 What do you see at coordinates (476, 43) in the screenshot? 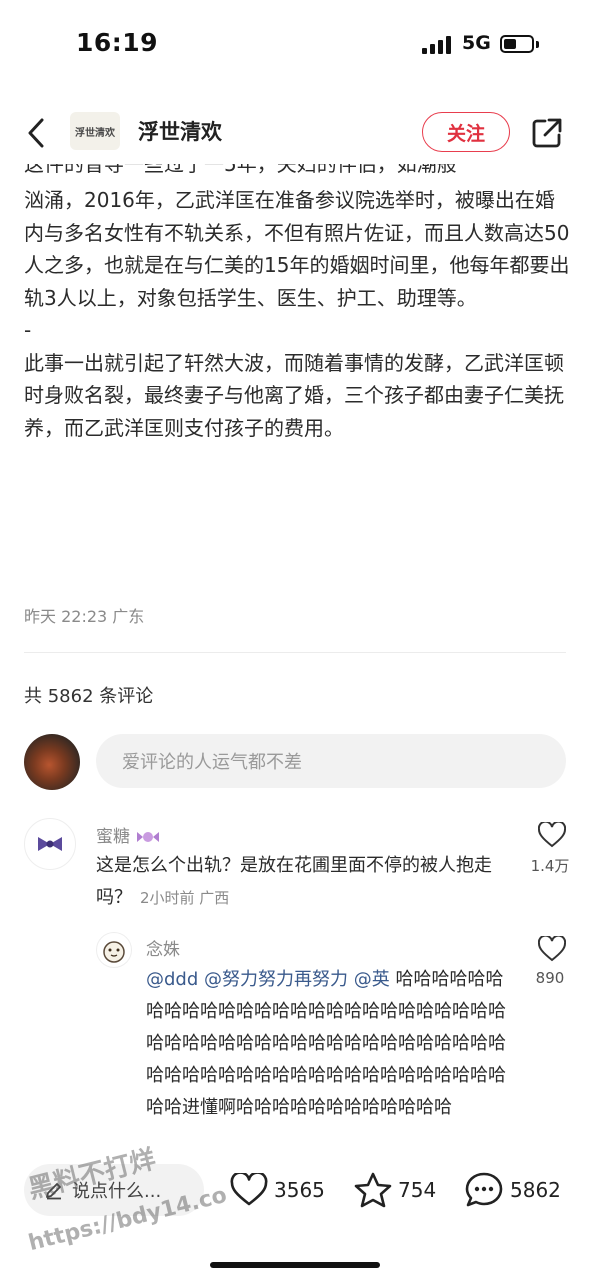
I see `network-label: 5G` at bounding box center [476, 43].